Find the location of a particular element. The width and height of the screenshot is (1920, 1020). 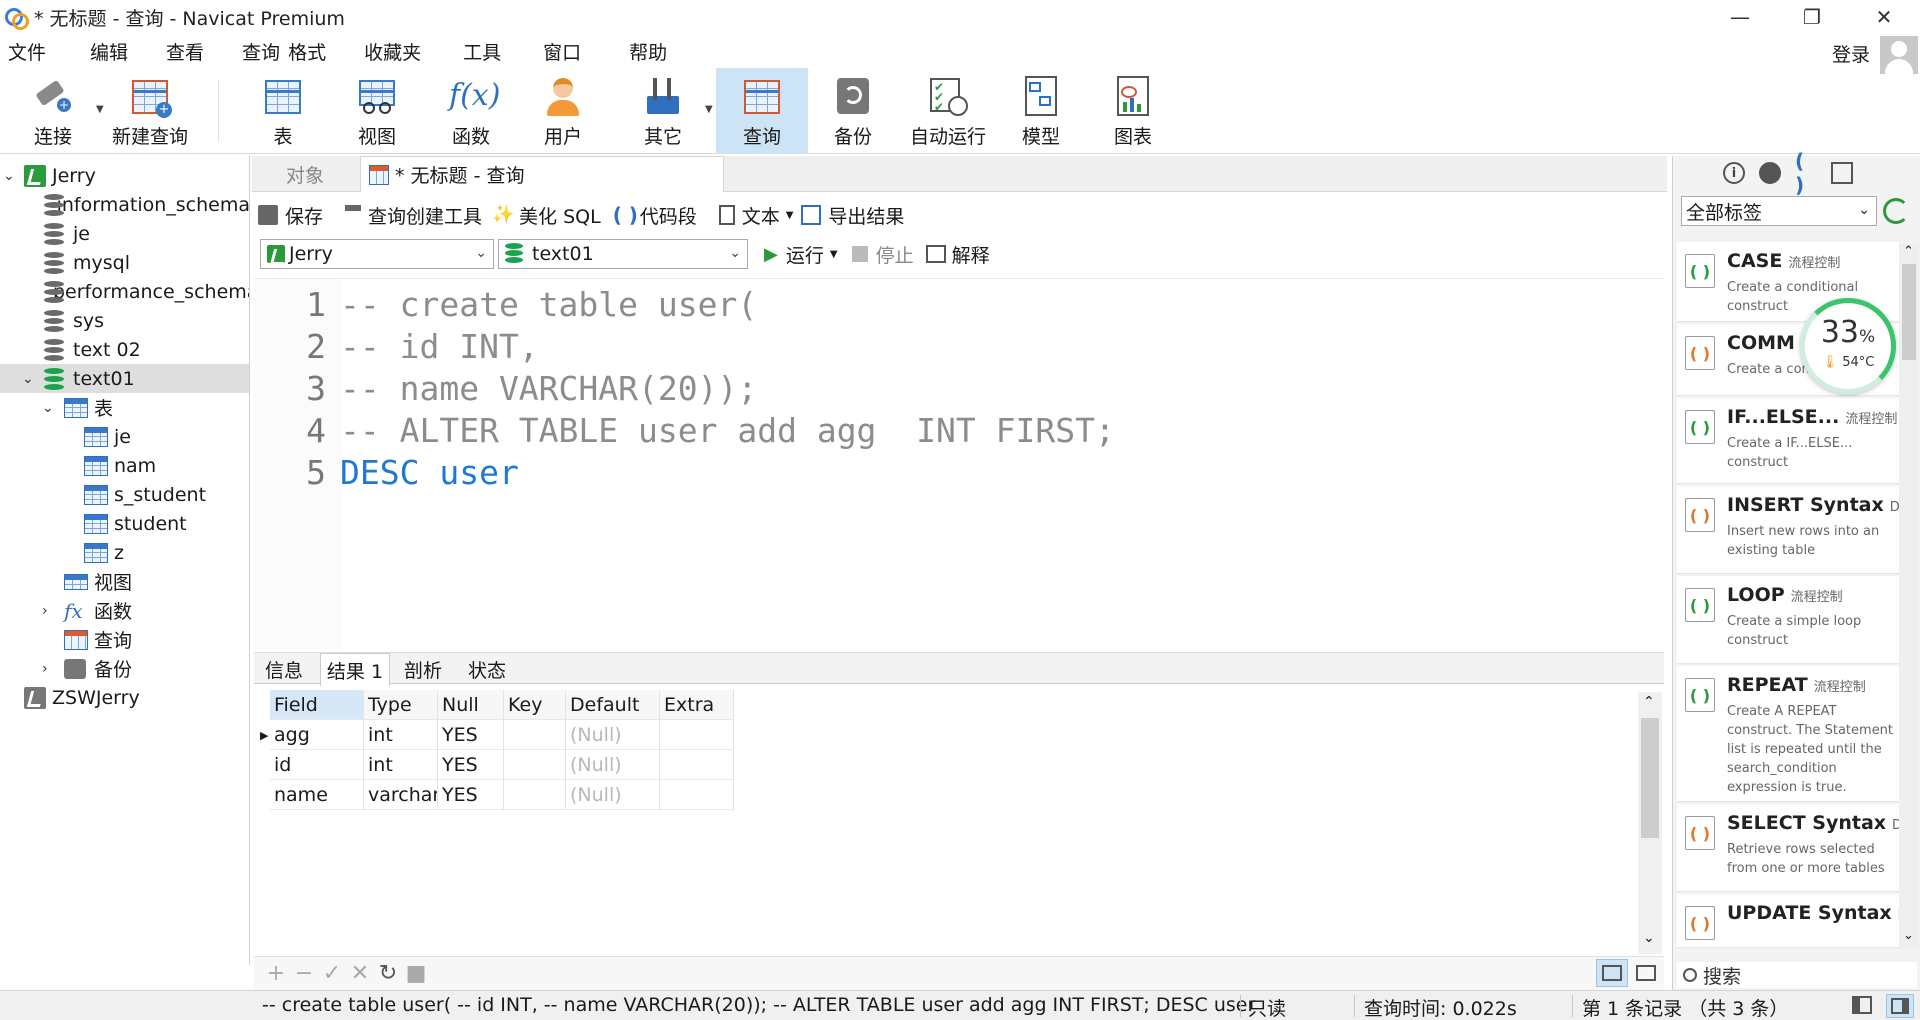

text-mode-button: 文本 ▼ is located at coordinates (756, 215).